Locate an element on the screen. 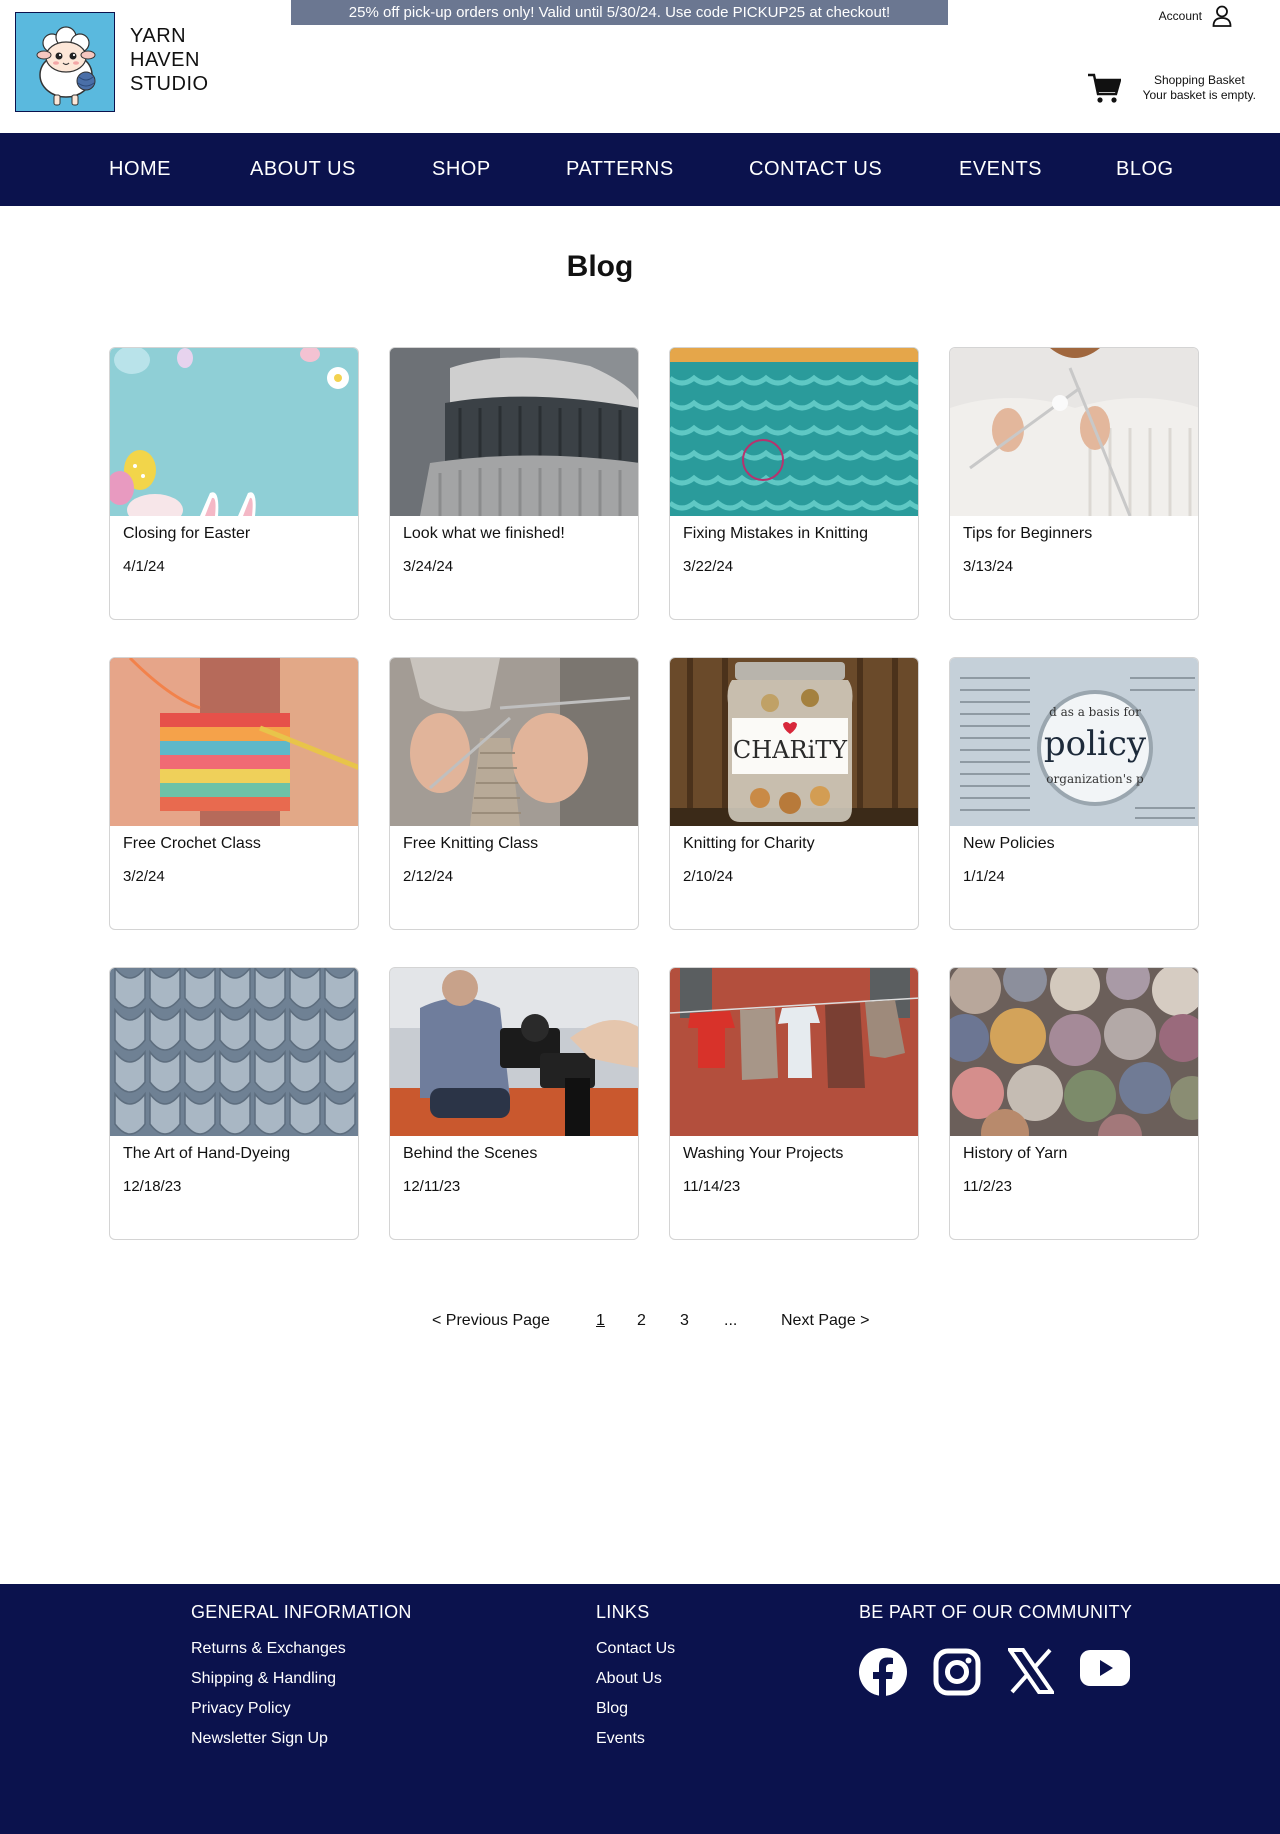  knitting-hands-image is located at coordinates (1074, 432).